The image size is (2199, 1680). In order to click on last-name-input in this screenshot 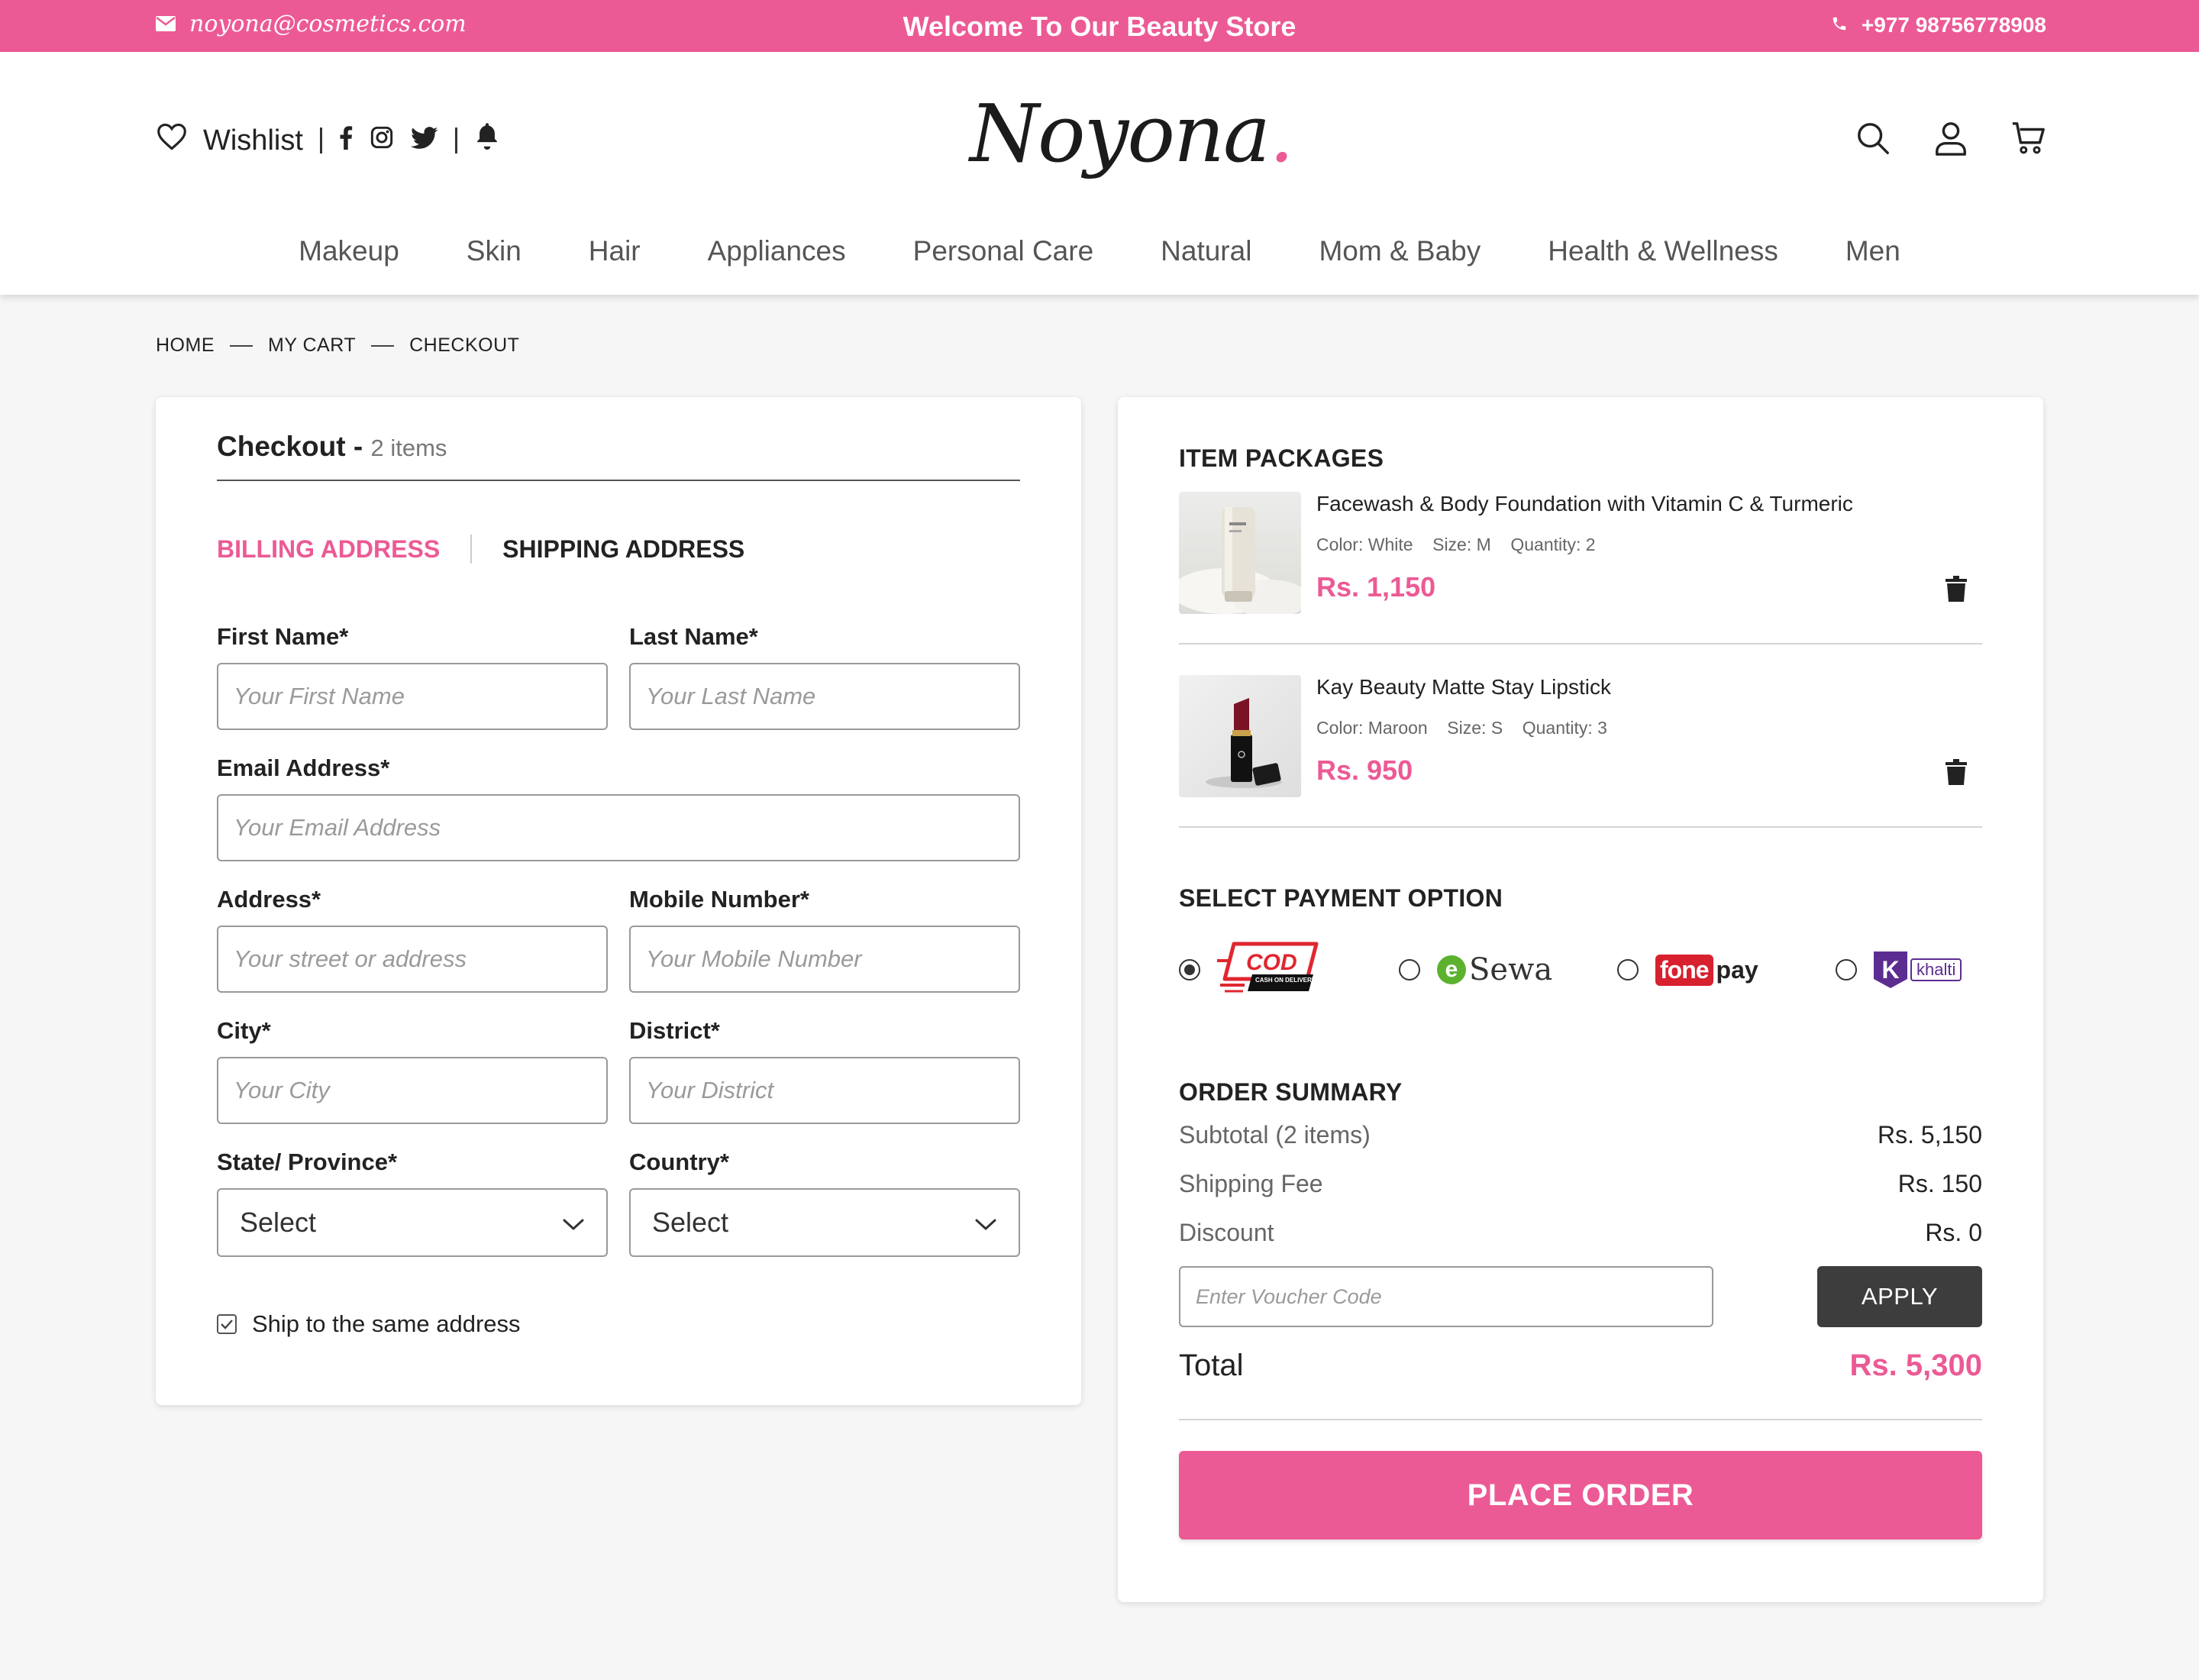, I will do `click(824, 697)`.